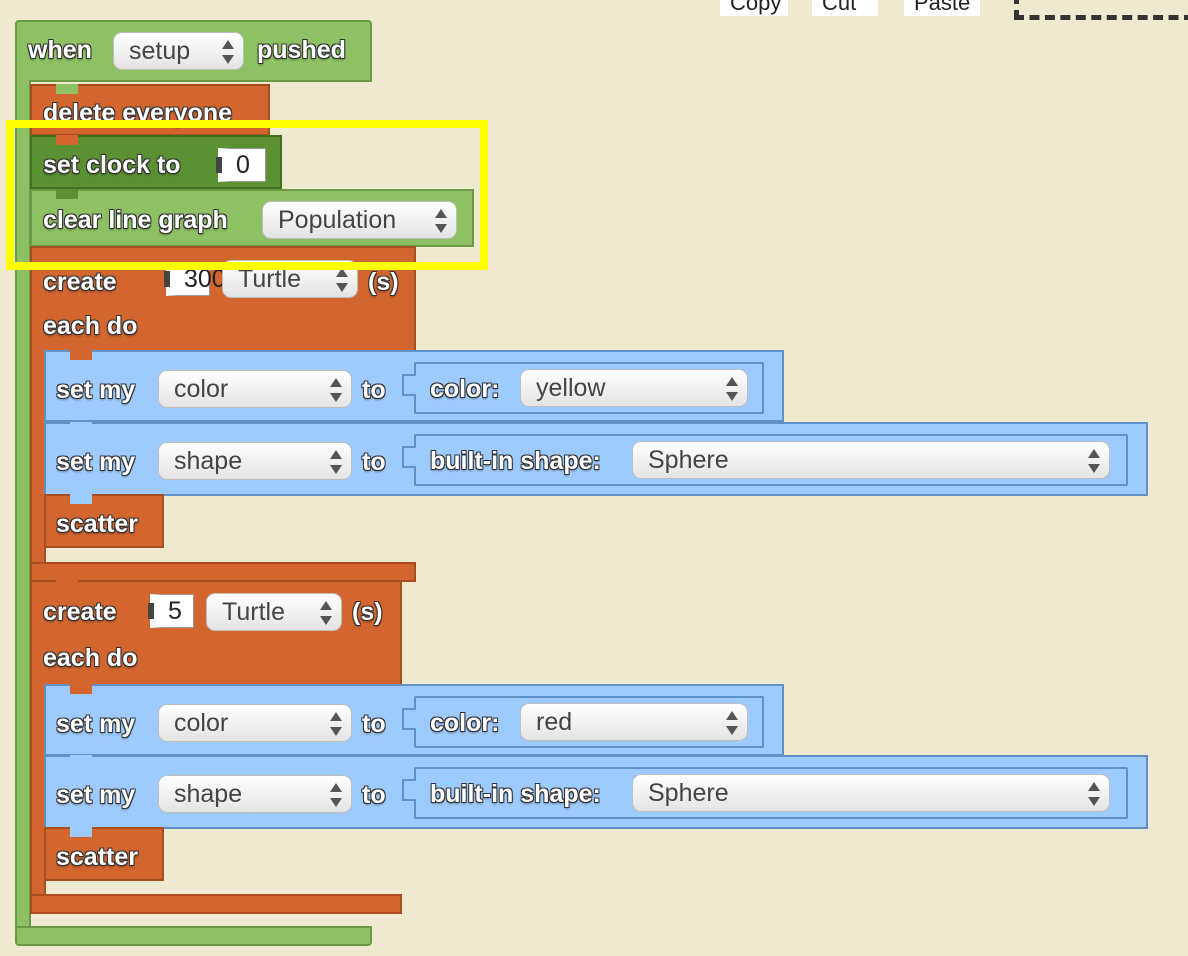 This screenshot has height=956, width=1188. I want to click on button-select-value: setup, so click(160, 51).